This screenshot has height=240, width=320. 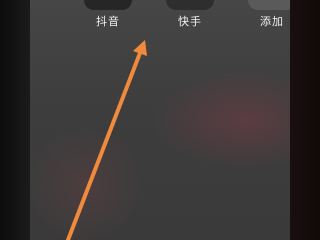 What do you see at coordinates (108, 22) in the screenshot?
I see `app-label-douyin: 抖音` at bounding box center [108, 22].